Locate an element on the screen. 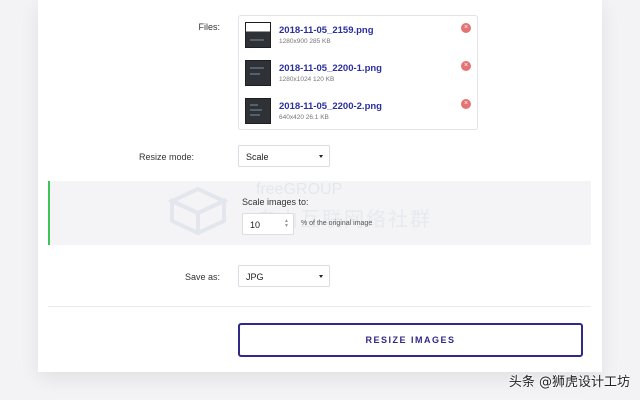 This screenshot has height=400, width=640. file-item: 2018-11-05_2200-2.png 640x420 26.1 KB × is located at coordinates (358, 111).